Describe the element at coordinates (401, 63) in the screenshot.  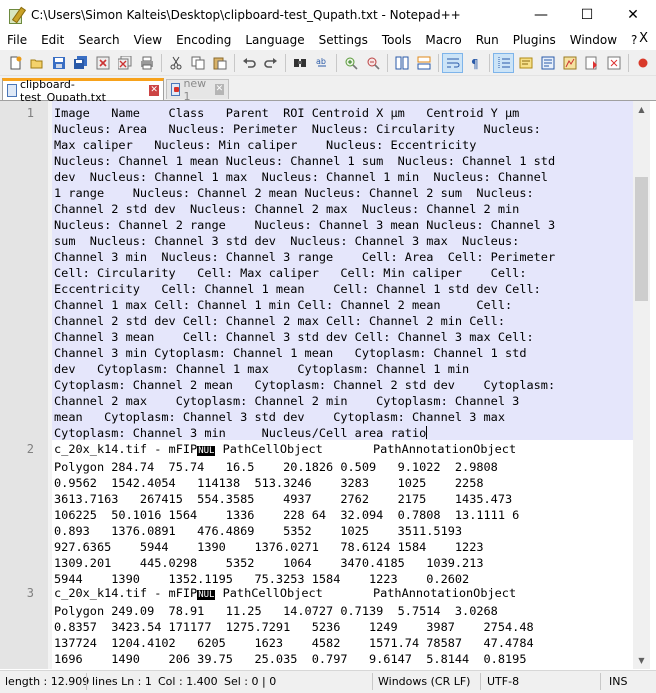
I see `sync-vertical-icon` at that location.